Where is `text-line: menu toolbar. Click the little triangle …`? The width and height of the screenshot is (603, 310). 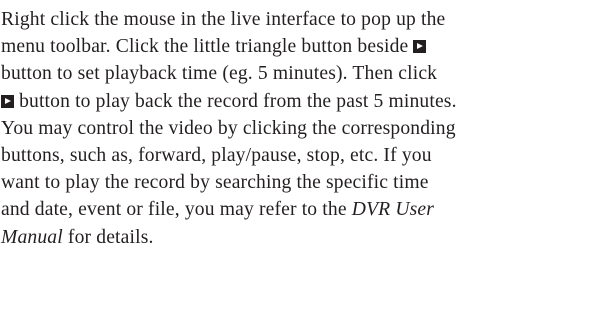
text-line: menu toolbar. Click the little triangle … is located at coordinates (301, 46).